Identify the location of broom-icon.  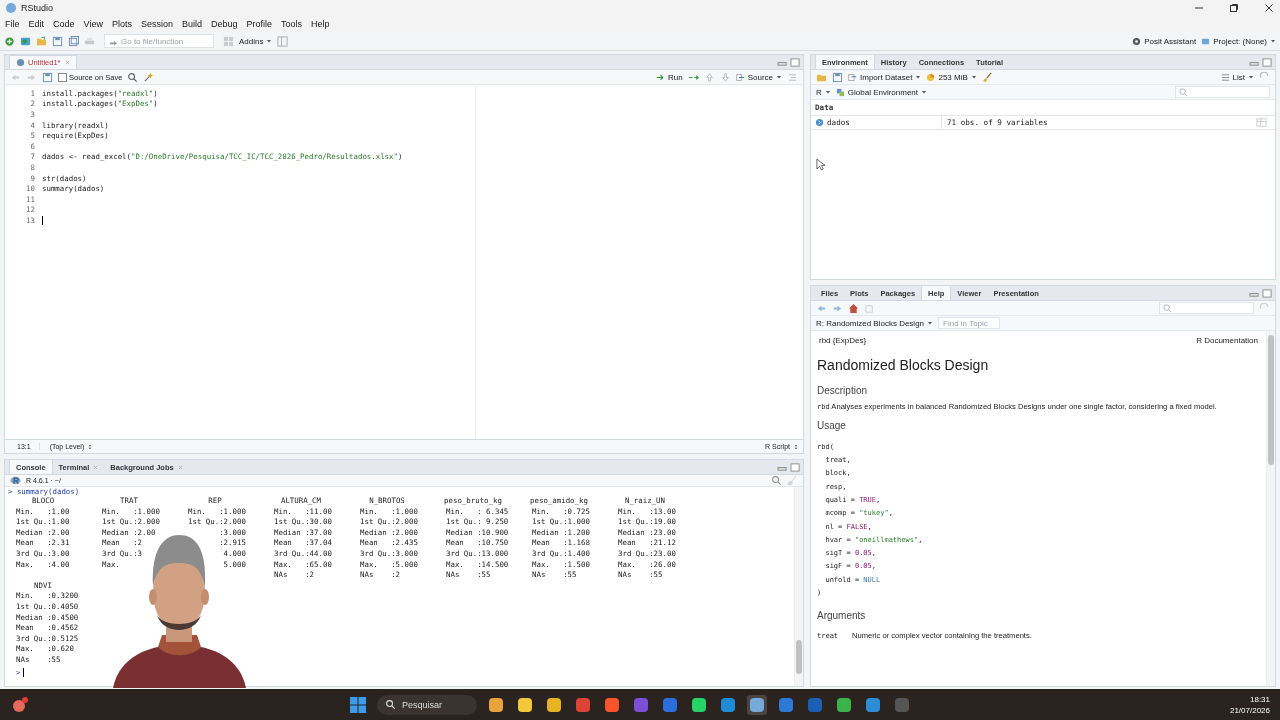
(987, 77).